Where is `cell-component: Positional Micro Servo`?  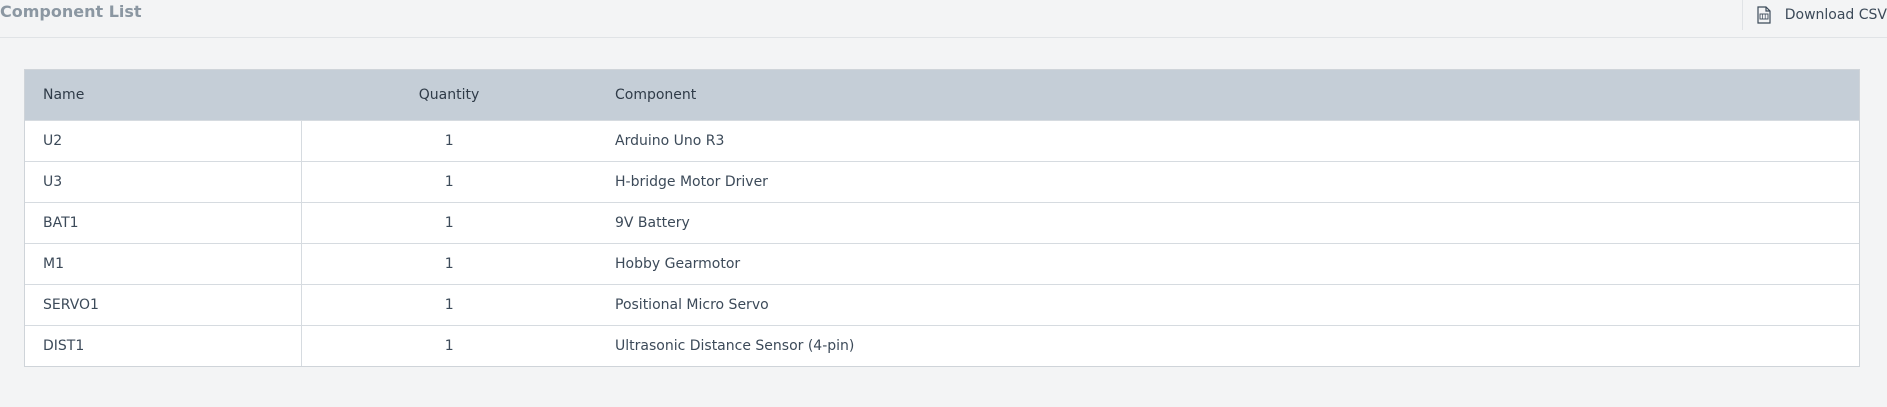 cell-component: Positional Micro Servo is located at coordinates (692, 304).